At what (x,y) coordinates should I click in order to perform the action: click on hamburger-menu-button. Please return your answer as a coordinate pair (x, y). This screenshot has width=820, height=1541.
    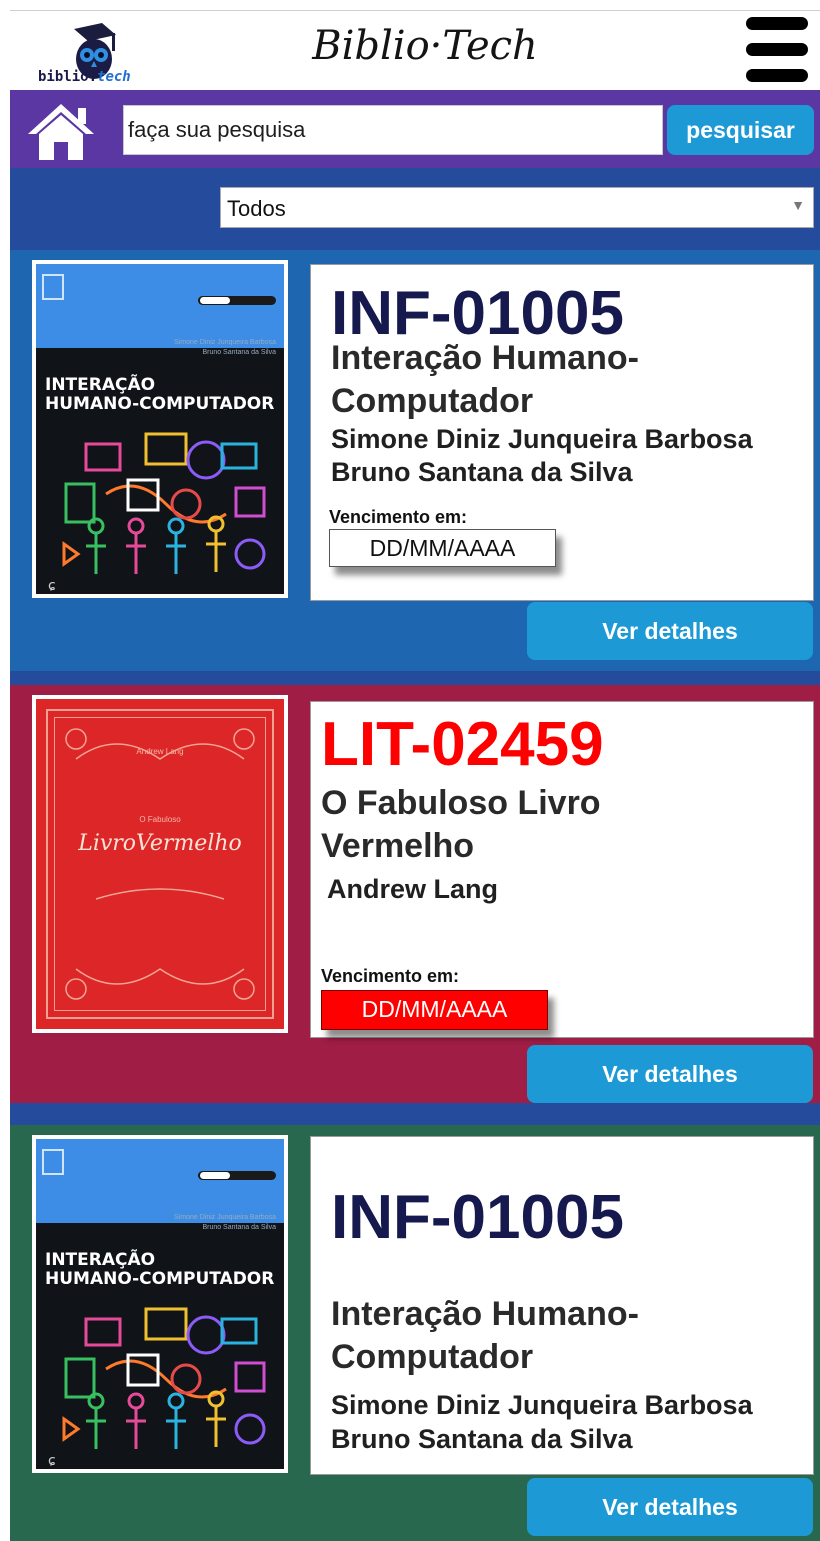
    Looking at the image, I should click on (777, 50).